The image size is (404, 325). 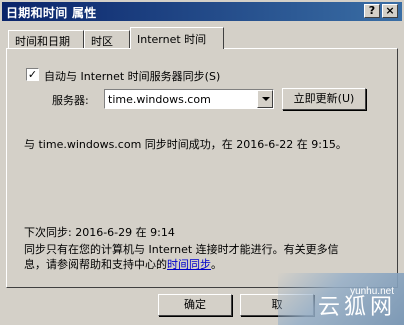 I want to click on server-label: 服务器:, so click(x=70, y=100).